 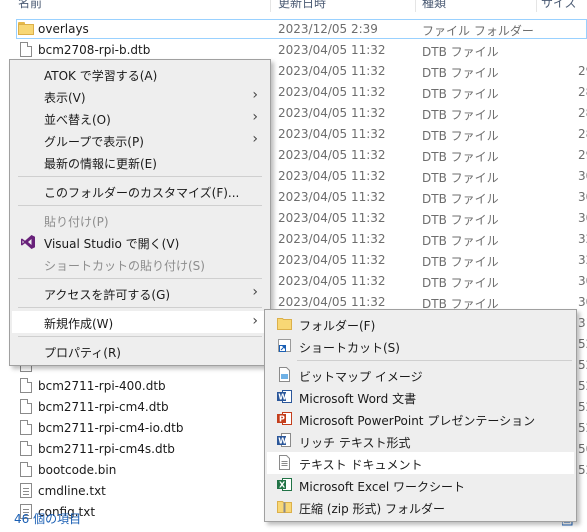 What do you see at coordinates (420, 441) in the screenshot?
I see `new-rtf-item: W リッチ テキスト形式` at bounding box center [420, 441].